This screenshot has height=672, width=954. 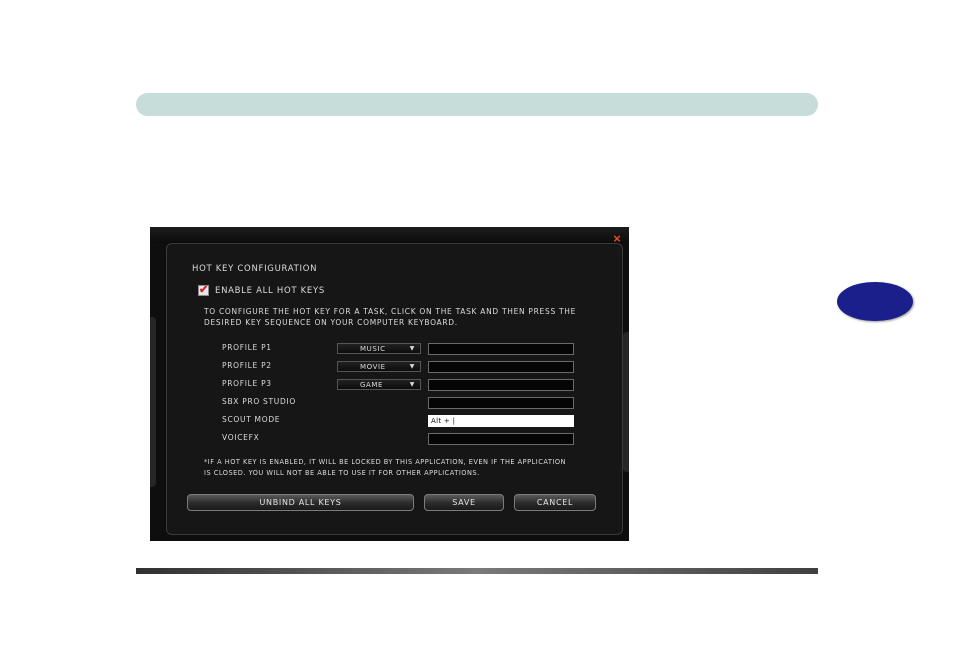 What do you see at coordinates (373, 349) in the screenshot?
I see `profile-p1-dropdown-value: Music` at bounding box center [373, 349].